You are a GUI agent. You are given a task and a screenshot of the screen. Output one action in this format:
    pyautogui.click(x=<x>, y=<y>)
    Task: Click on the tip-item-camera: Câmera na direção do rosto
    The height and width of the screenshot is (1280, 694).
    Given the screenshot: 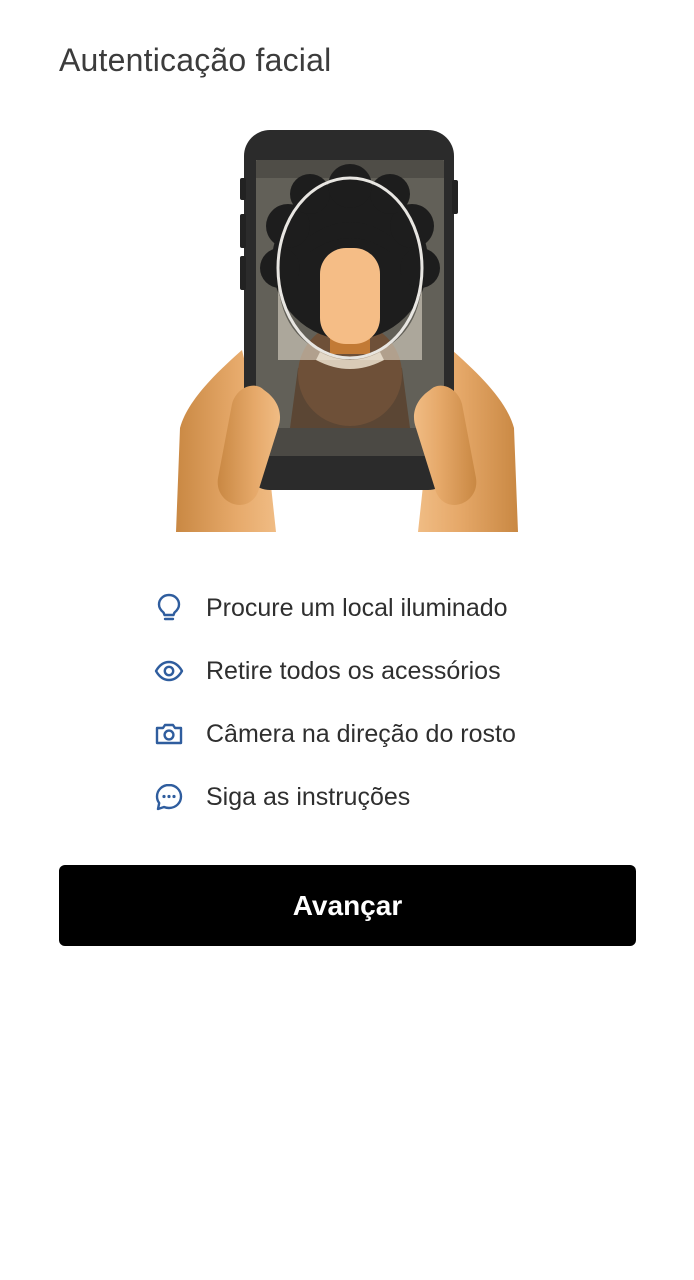 What is the action you would take?
    pyautogui.click(x=334, y=734)
    